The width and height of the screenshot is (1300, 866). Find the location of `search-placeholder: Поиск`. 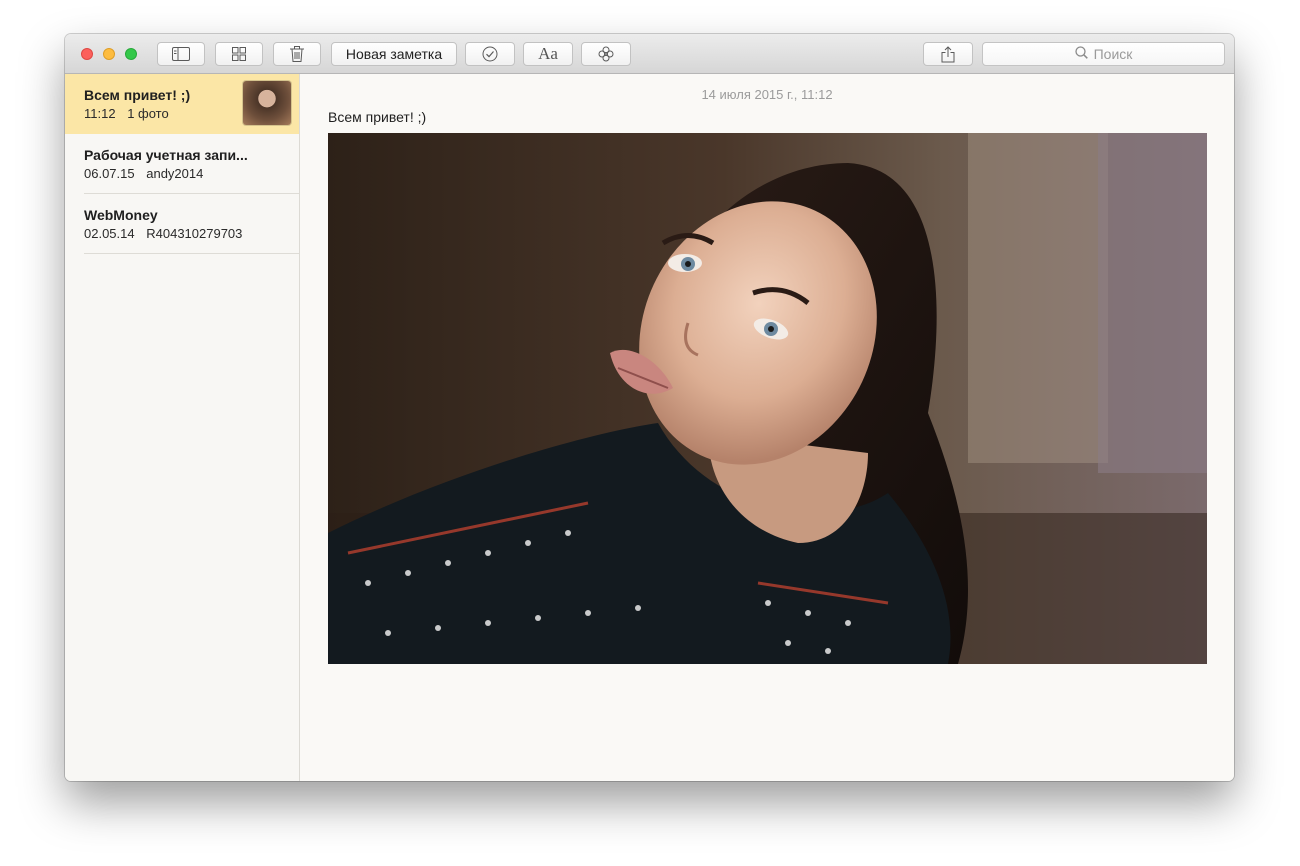

search-placeholder: Поиск is located at coordinates (1113, 54).